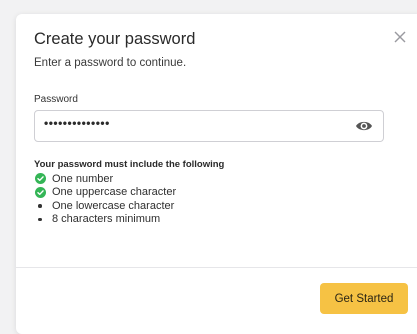 The image size is (417, 334). Describe the element at coordinates (110, 63) in the screenshot. I see `dialog-subtitle: Enter a password to continue.` at that location.